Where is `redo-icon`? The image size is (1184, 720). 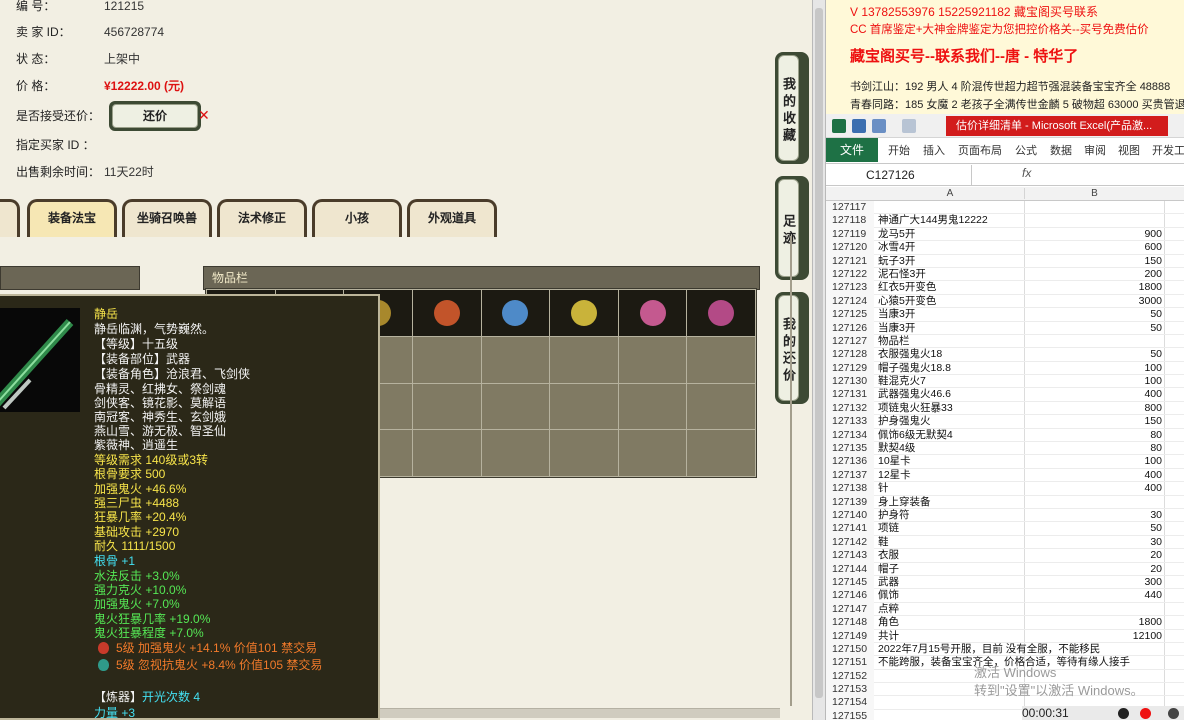 redo-icon is located at coordinates (909, 126).